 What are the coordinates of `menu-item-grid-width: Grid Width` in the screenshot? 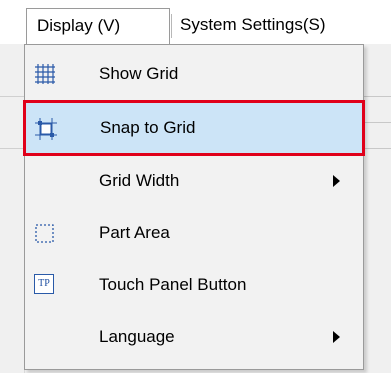 It's located at (194, 181).